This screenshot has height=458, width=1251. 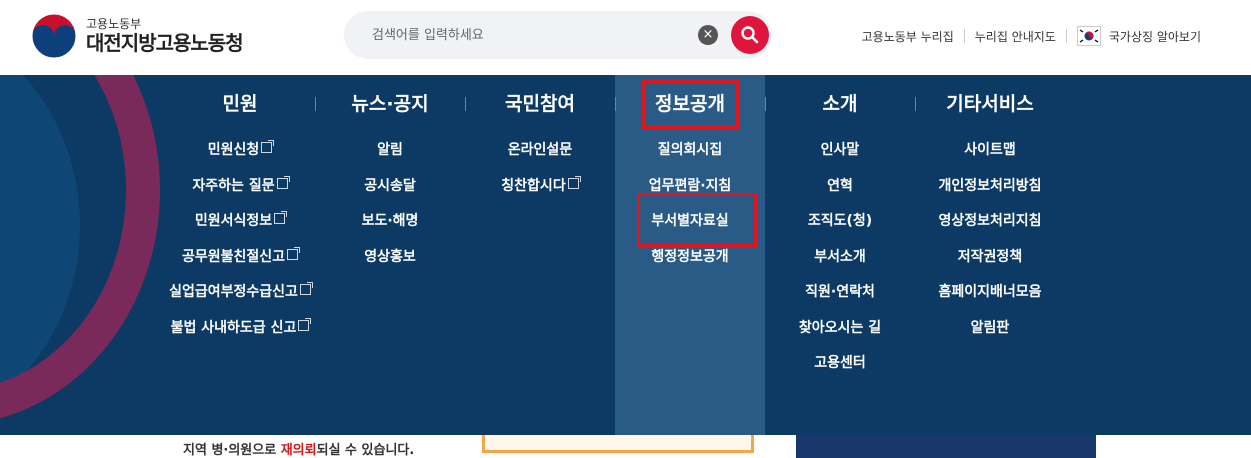 I want to click on menu-tab-2: 국민참여, so click(x=540, y=104).